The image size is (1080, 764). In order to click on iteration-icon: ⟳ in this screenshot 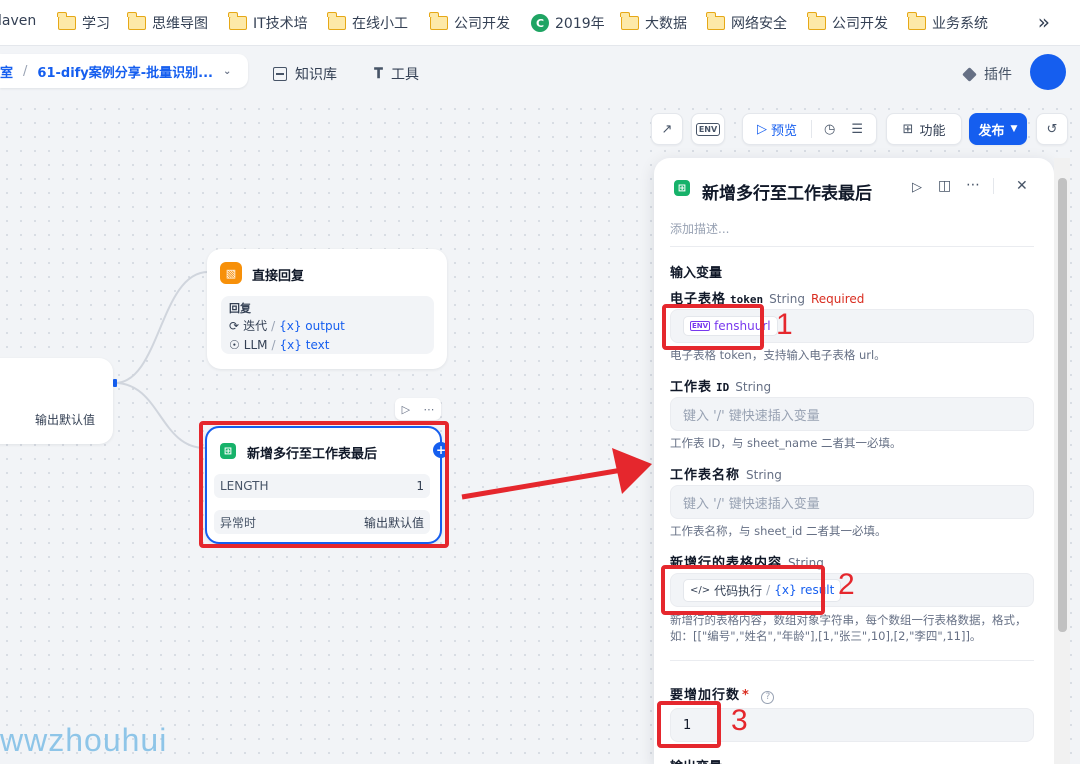, I will do `click(234, 325)`.